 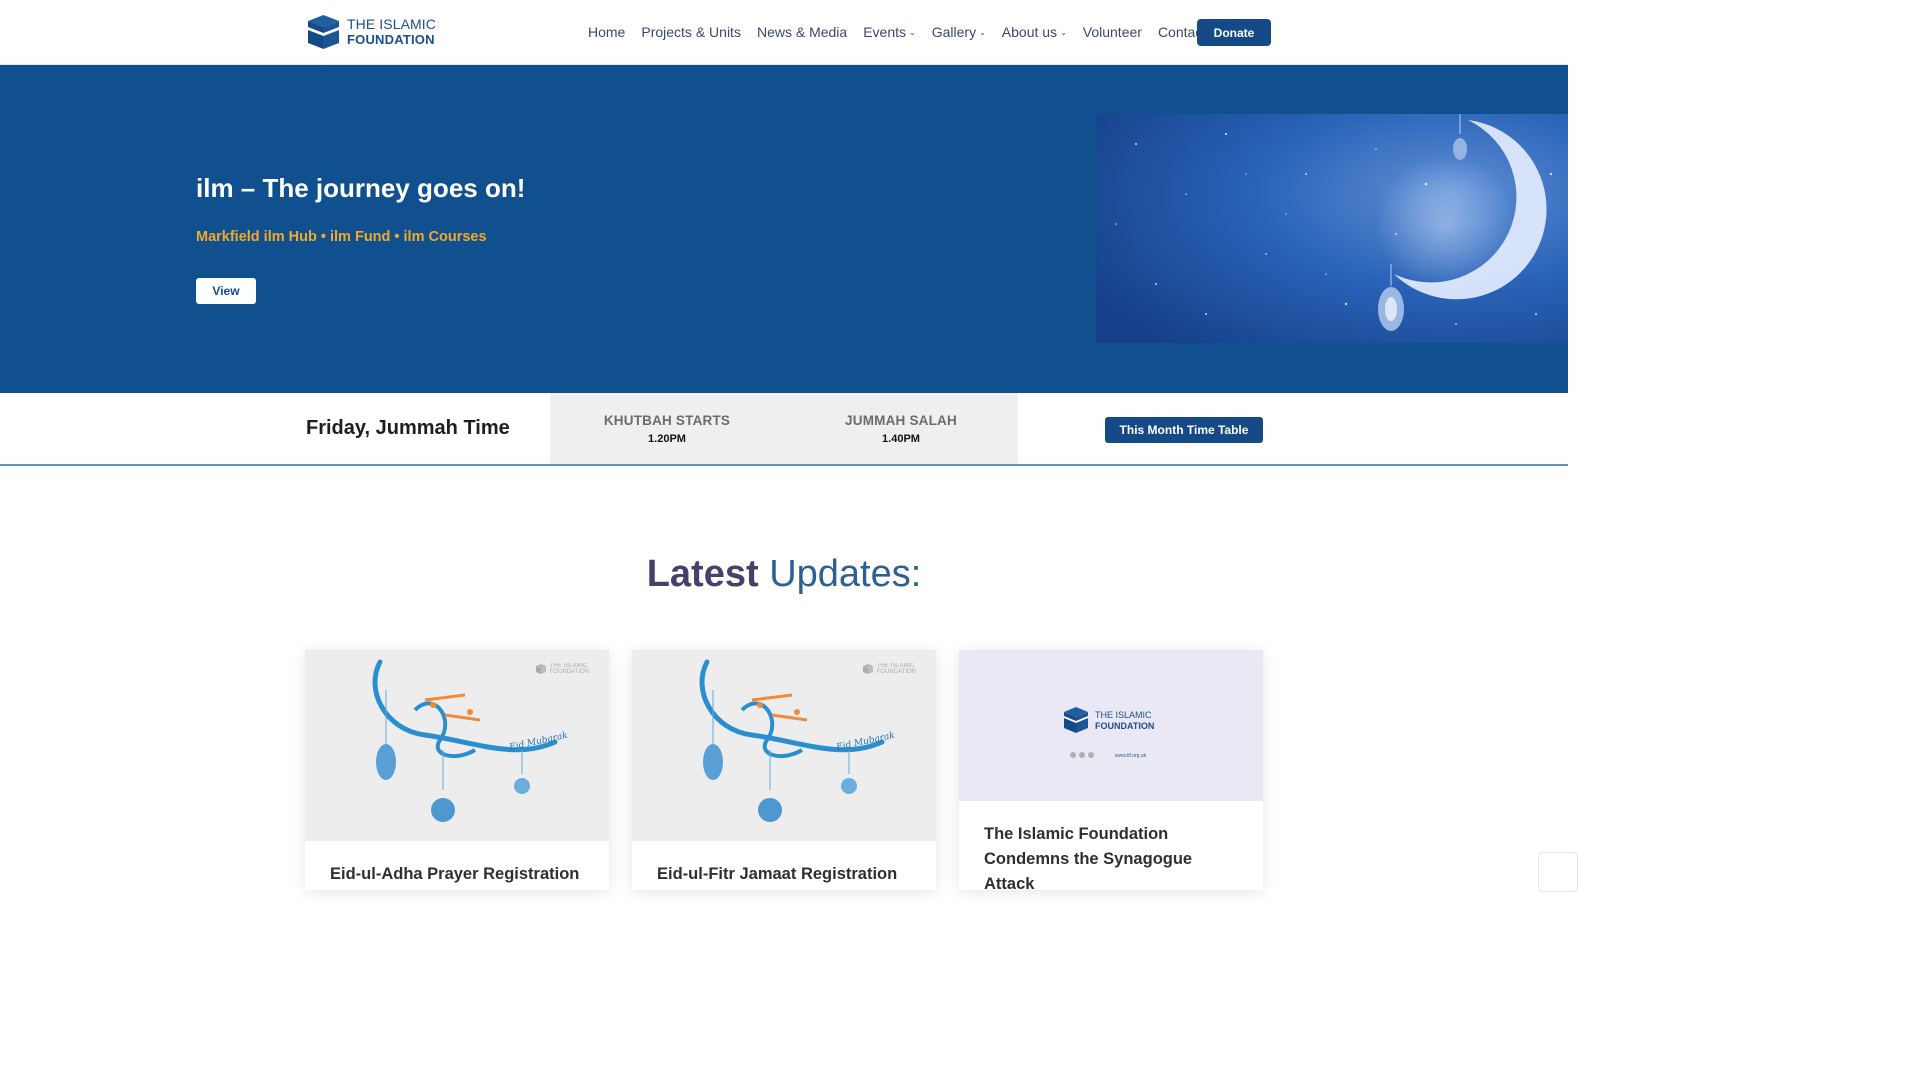 What do you see at coordinates (1184, 430) in the screenshot?
I see `monthly-timetable-button: This Month Time Table` at bounding box center [1184, 430].